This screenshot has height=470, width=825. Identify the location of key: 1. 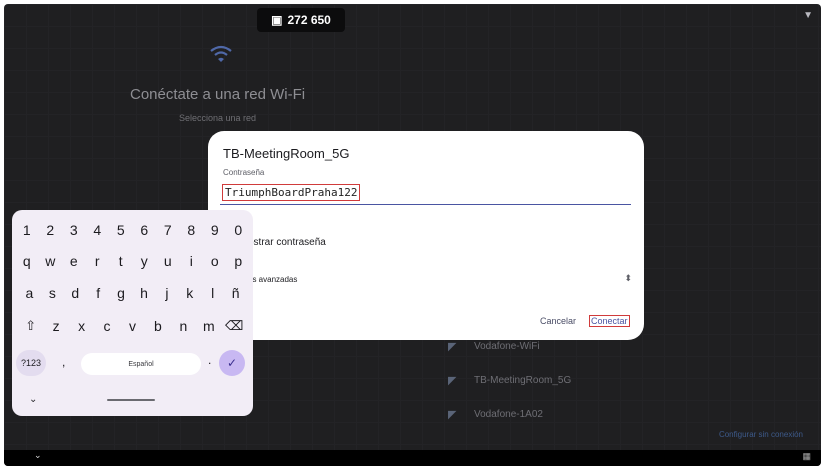
(27, 230).